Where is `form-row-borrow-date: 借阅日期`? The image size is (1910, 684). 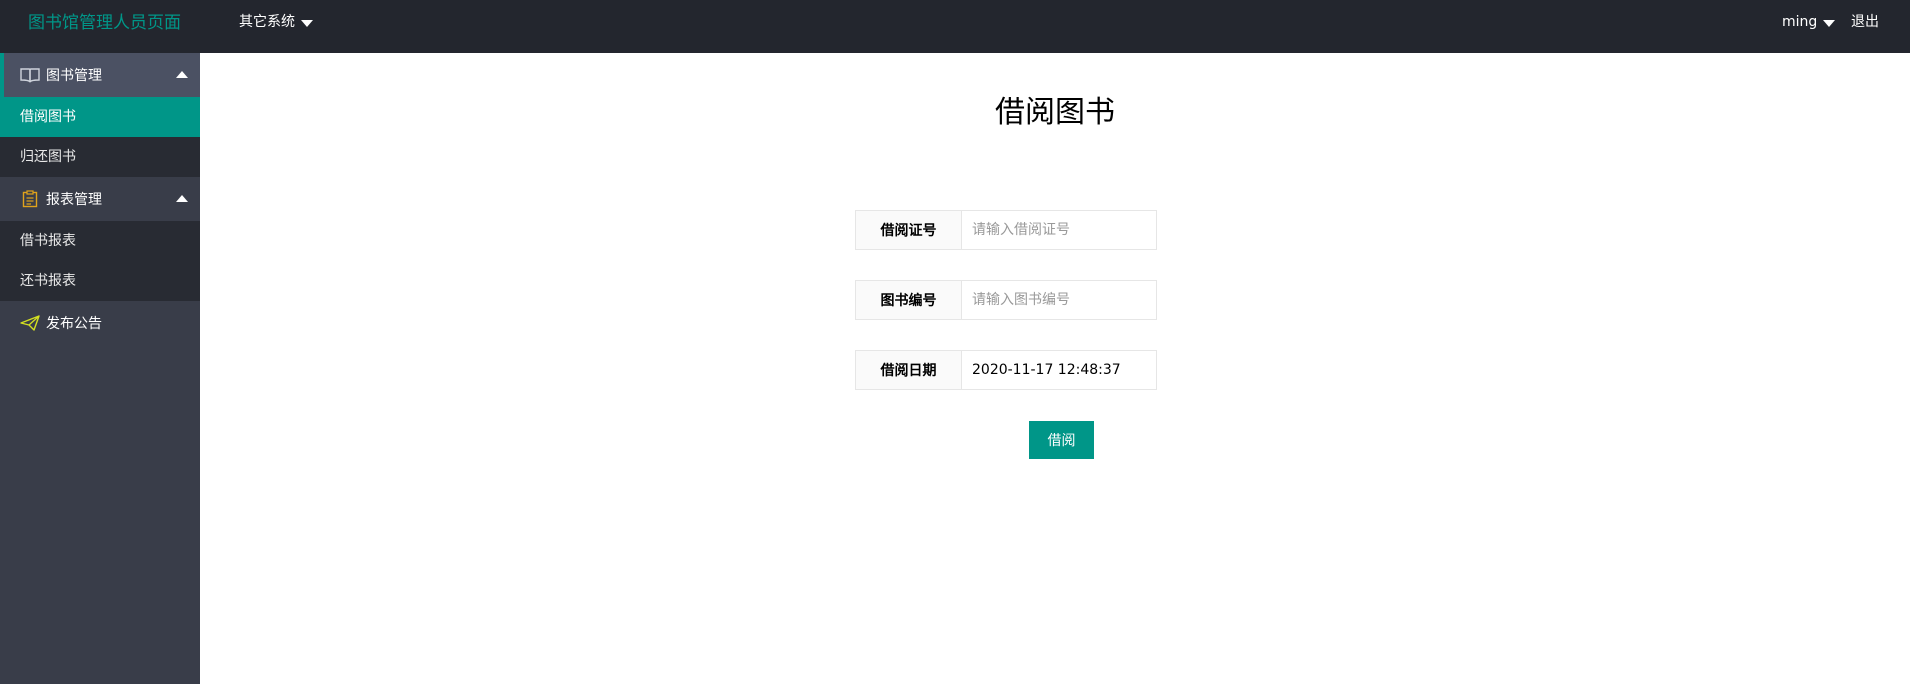
form-row-borrow-date: 借阅日期 is located at coordinates (1006, 370).